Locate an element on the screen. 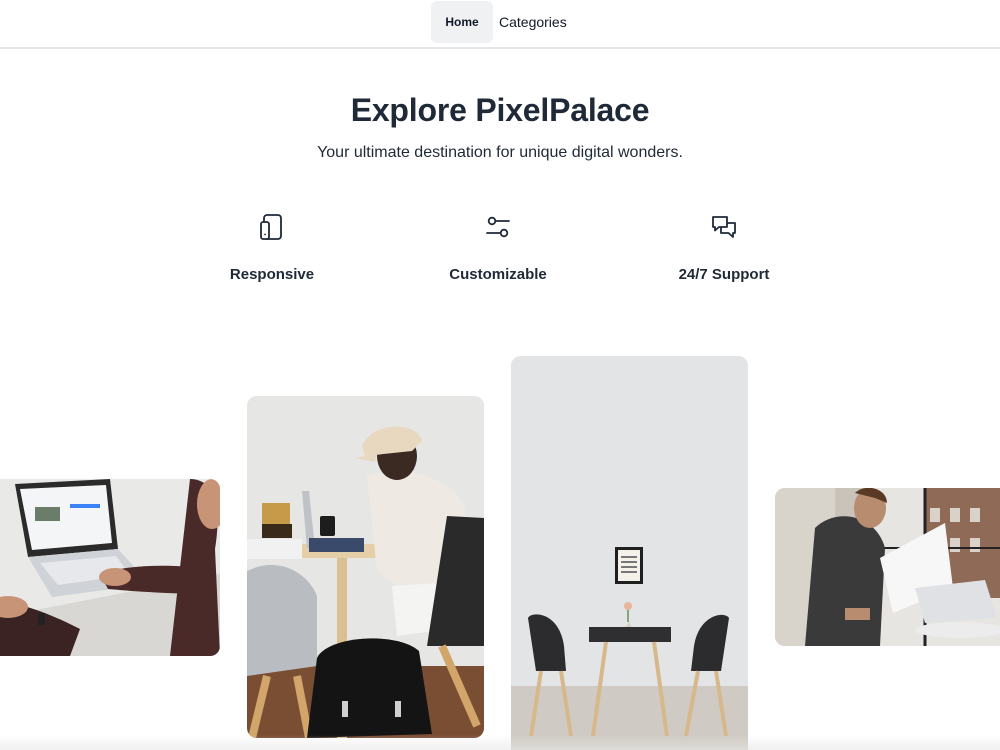 This screenshot has width=1000, height=750. feature-label: 24/7 Support is located at coordinates (724, 274).